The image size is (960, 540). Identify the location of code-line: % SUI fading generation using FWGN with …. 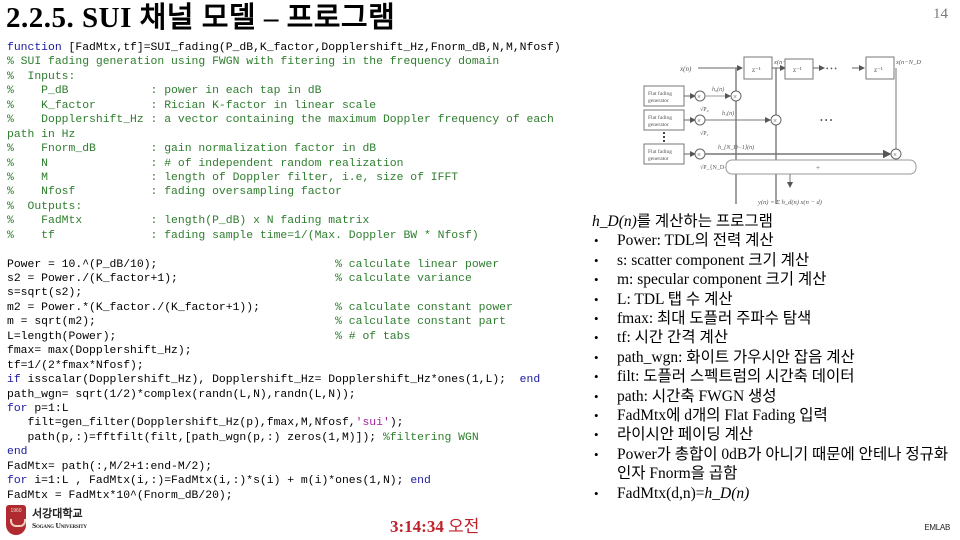
(284, 62).